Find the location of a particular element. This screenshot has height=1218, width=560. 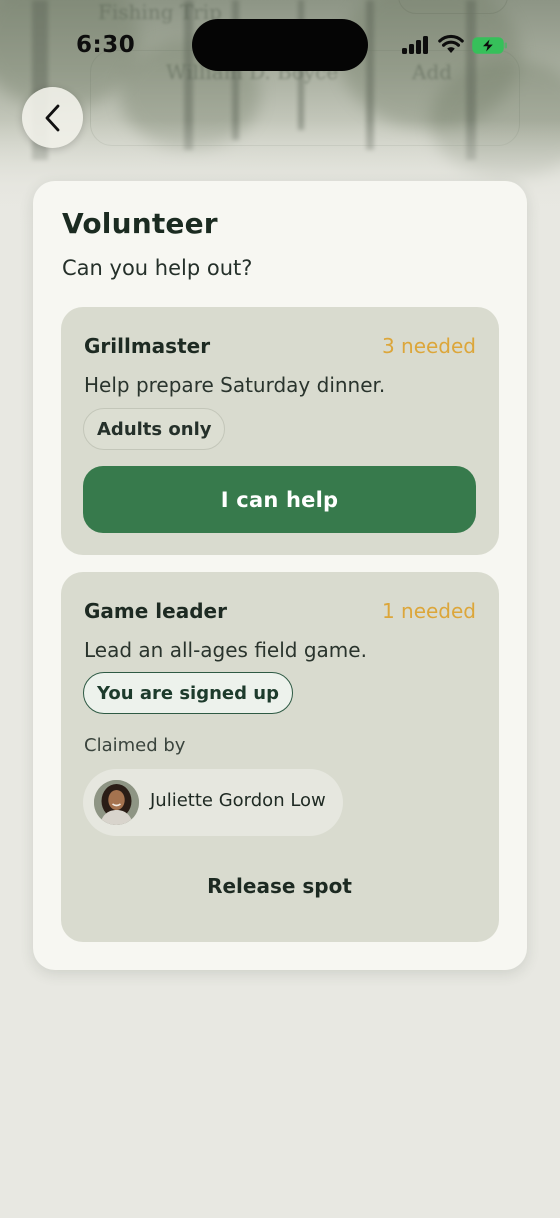

back-button is located at coordinates (52, 117).